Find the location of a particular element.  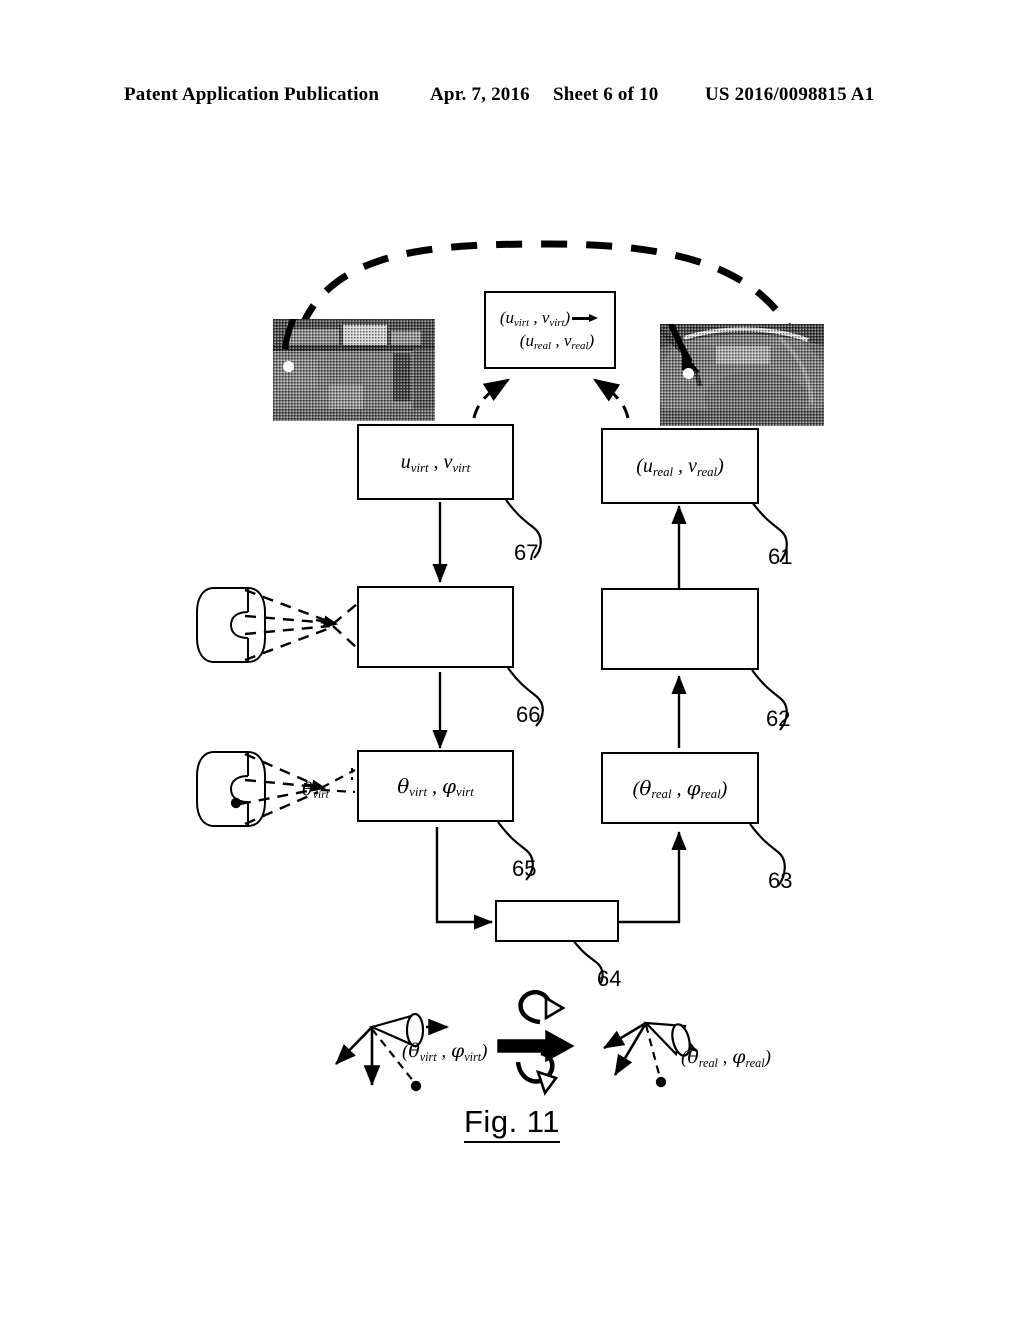

thick-right-arrow-icon is located at coordinates (536, 1046).